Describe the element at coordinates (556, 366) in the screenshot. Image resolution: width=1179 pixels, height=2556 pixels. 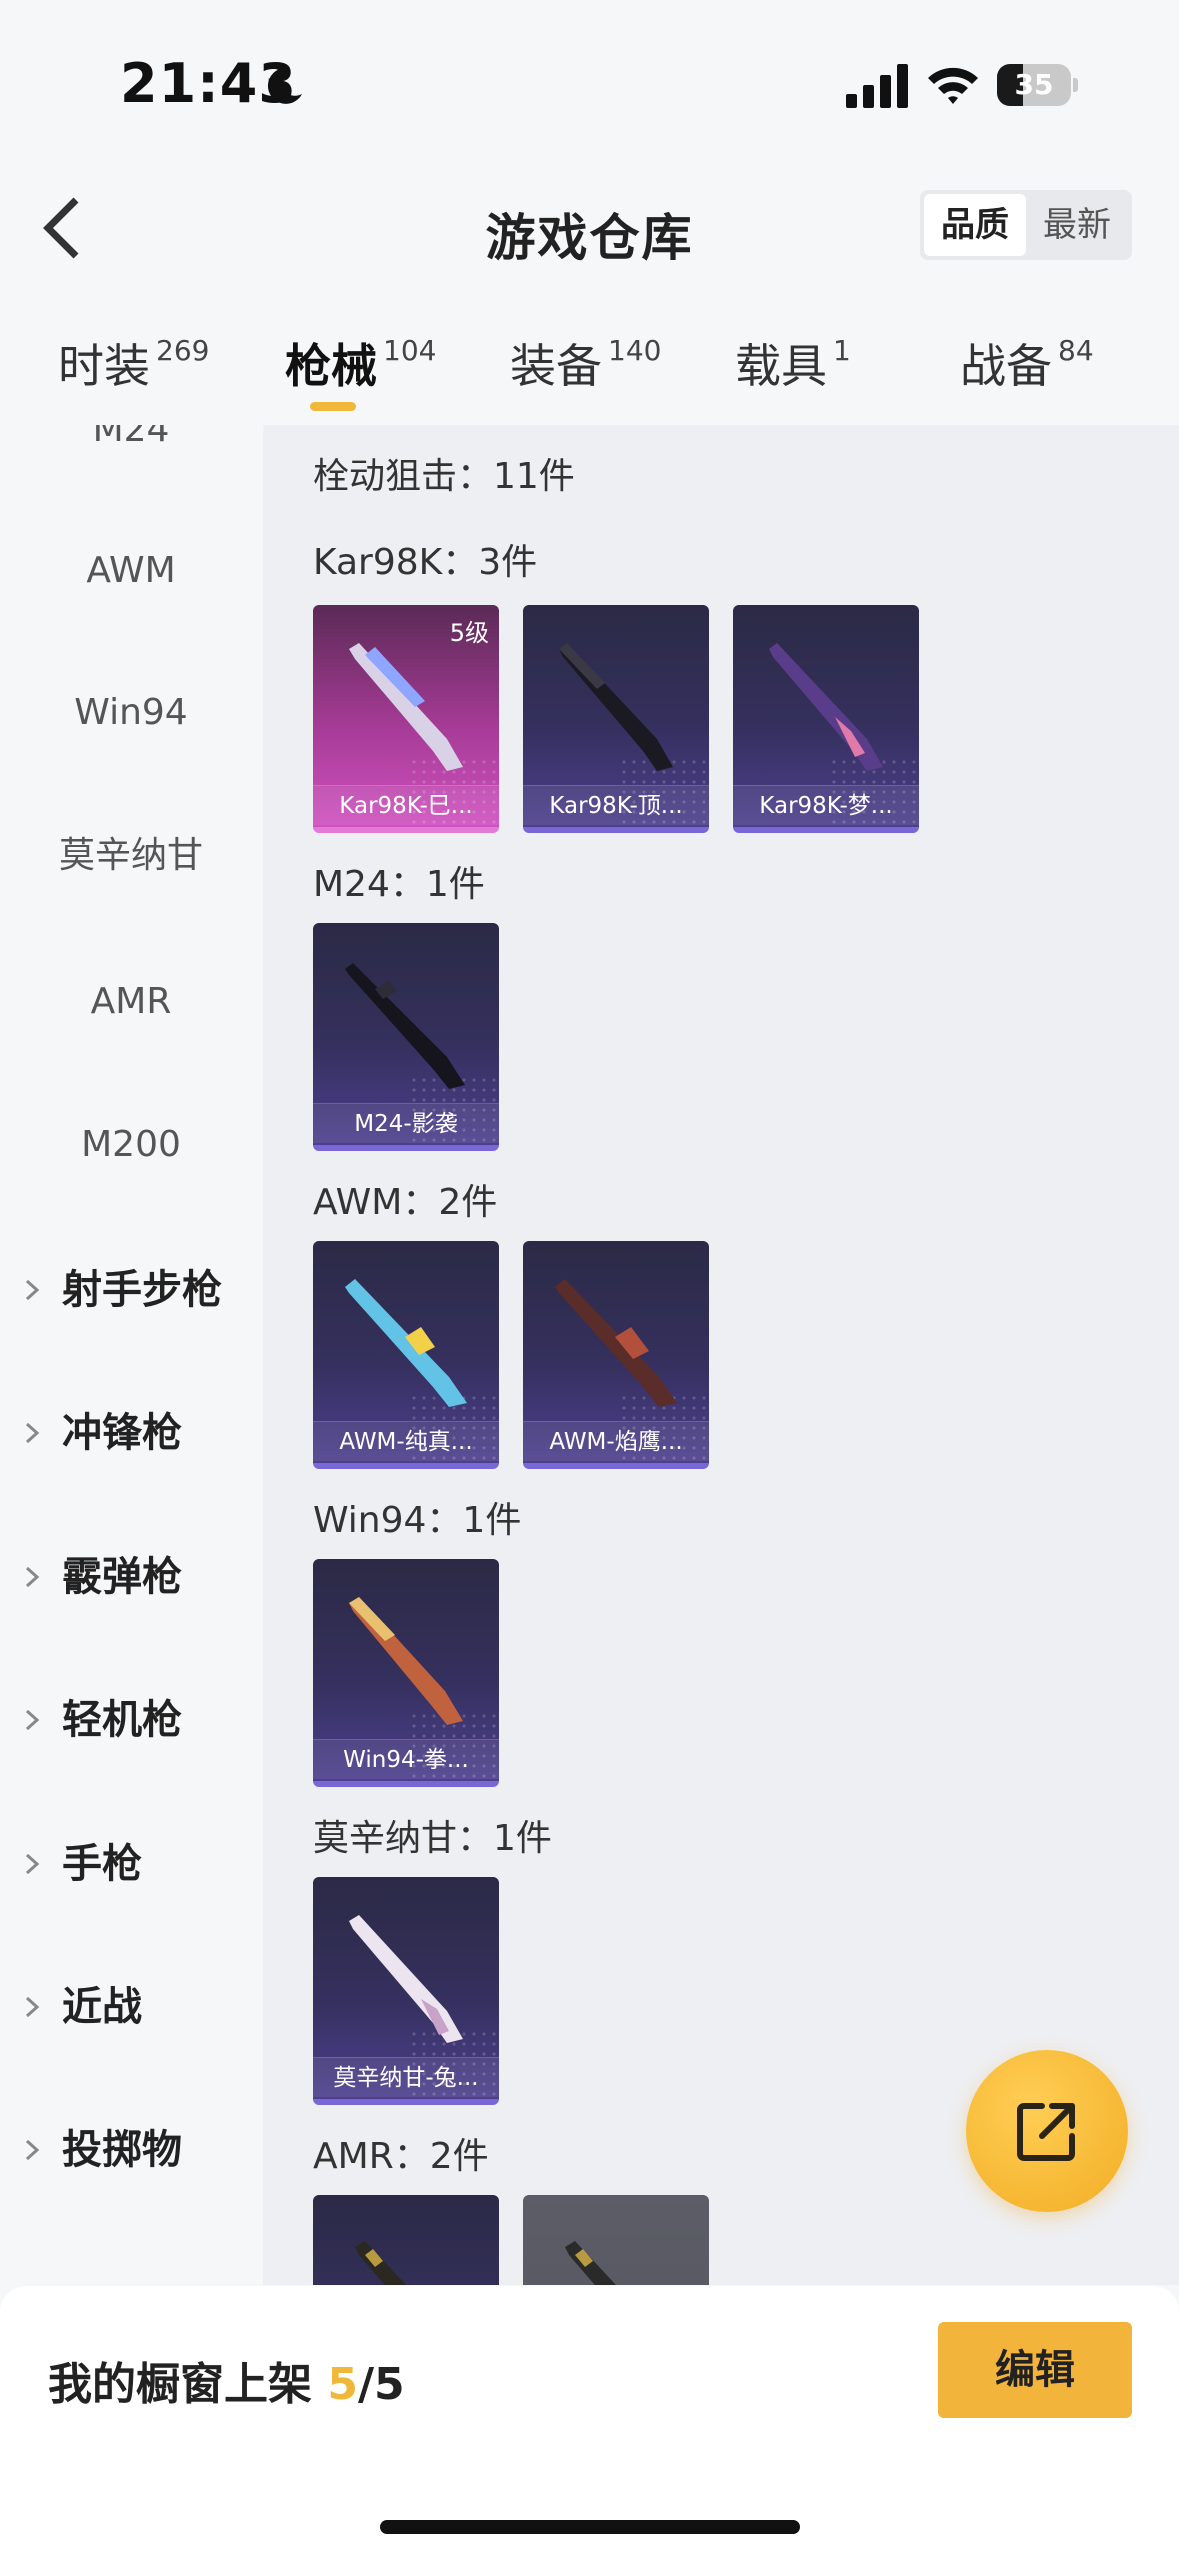
I see `tab-label: 装备` at that location.